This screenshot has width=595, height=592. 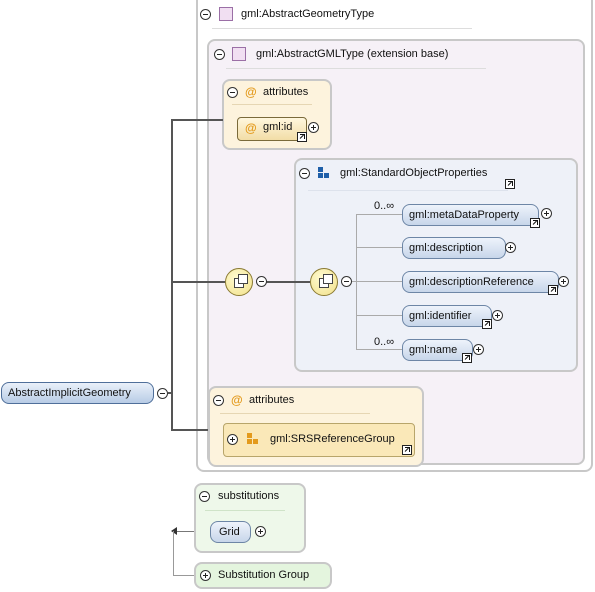 I want to click on collapse-abstract-geometry-type-icon, so click(x=205, y=14).